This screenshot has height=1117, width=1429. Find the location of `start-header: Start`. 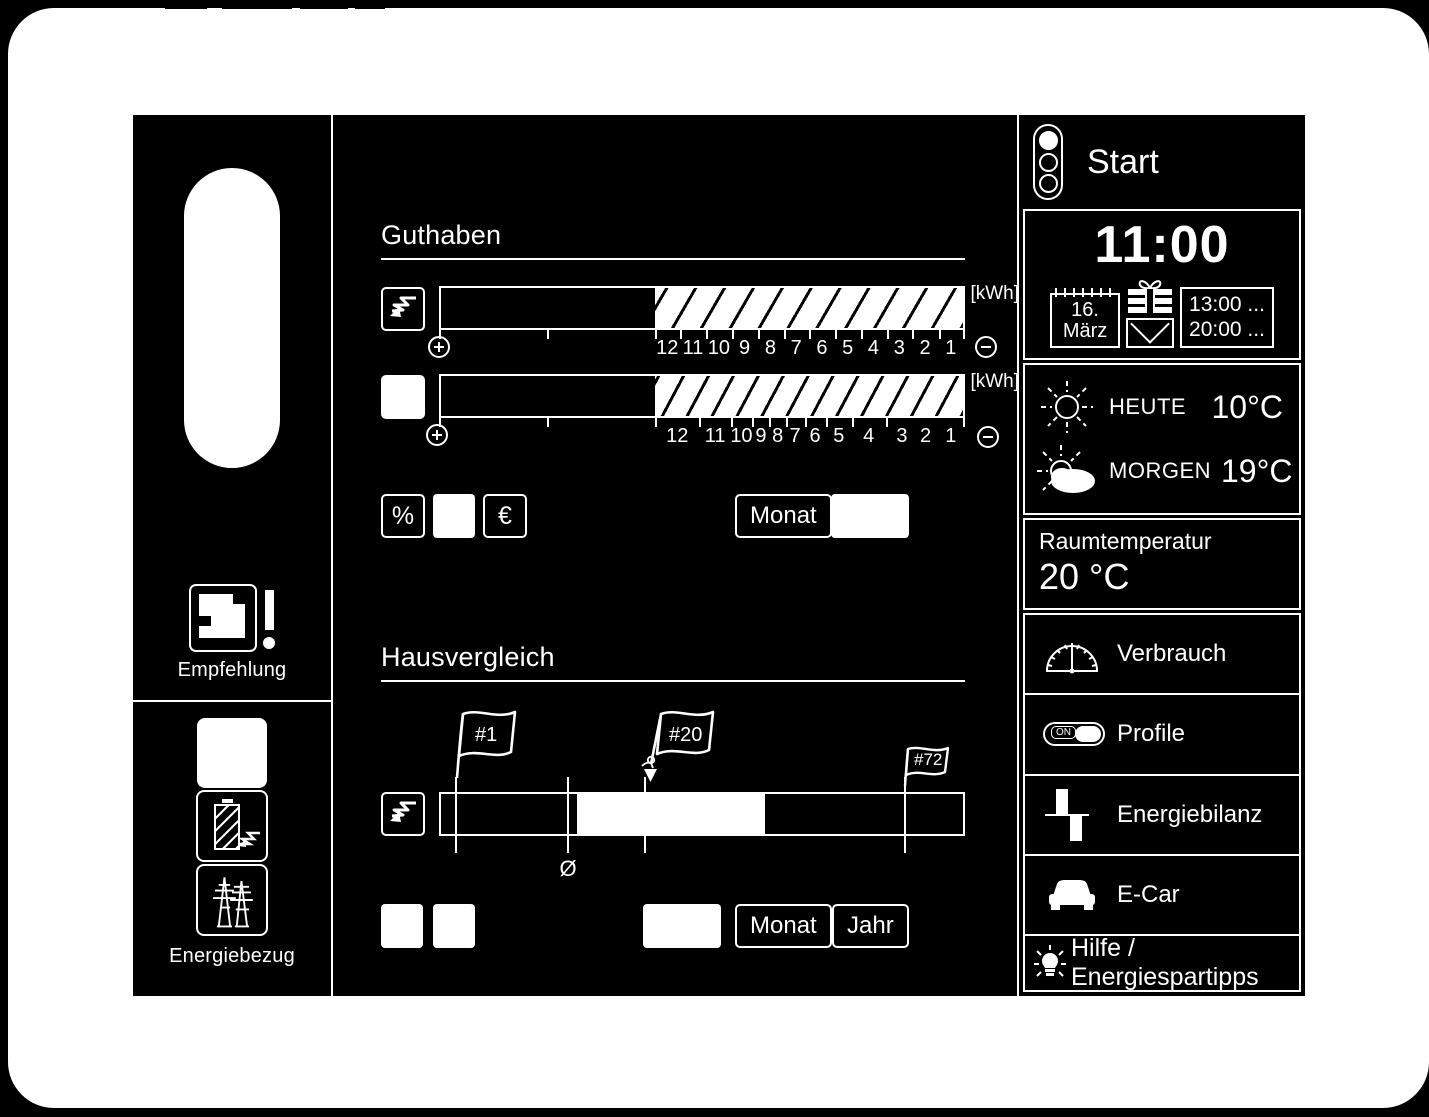

start-header: Start is located at coordinates (1162, 162).